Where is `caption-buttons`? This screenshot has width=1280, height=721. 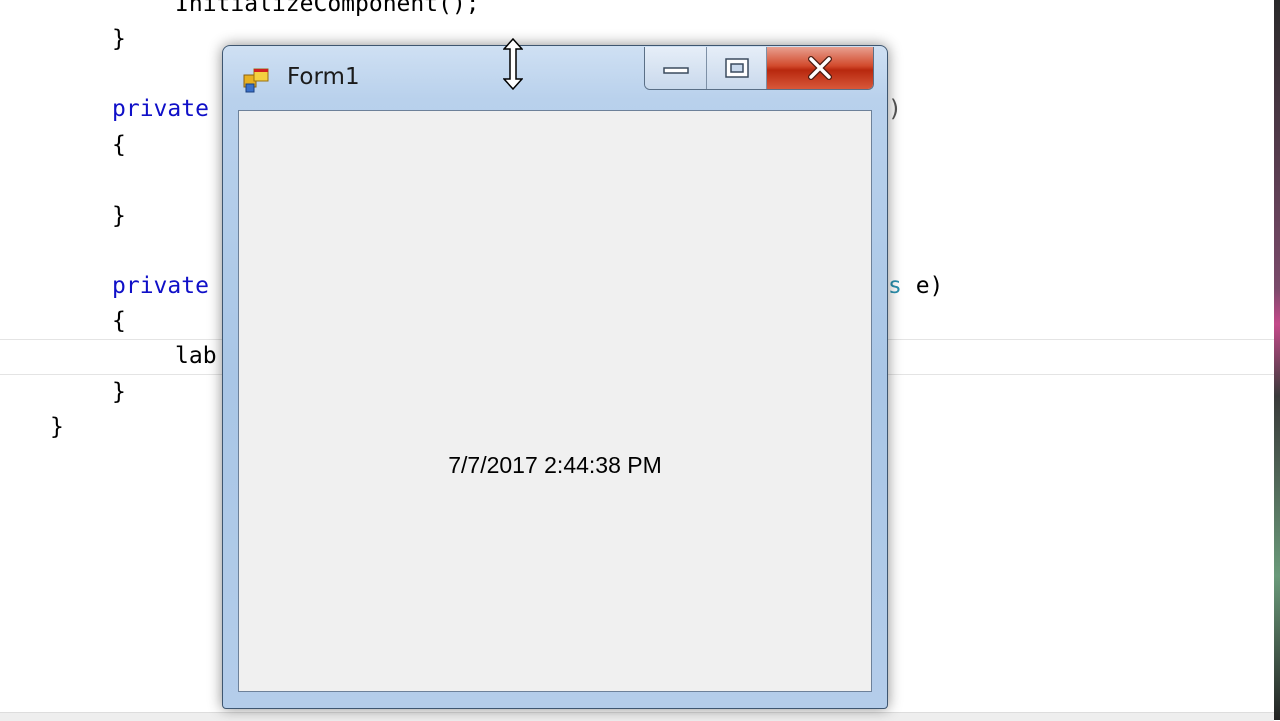
caption-buttons is located at coordinates (759, 68).